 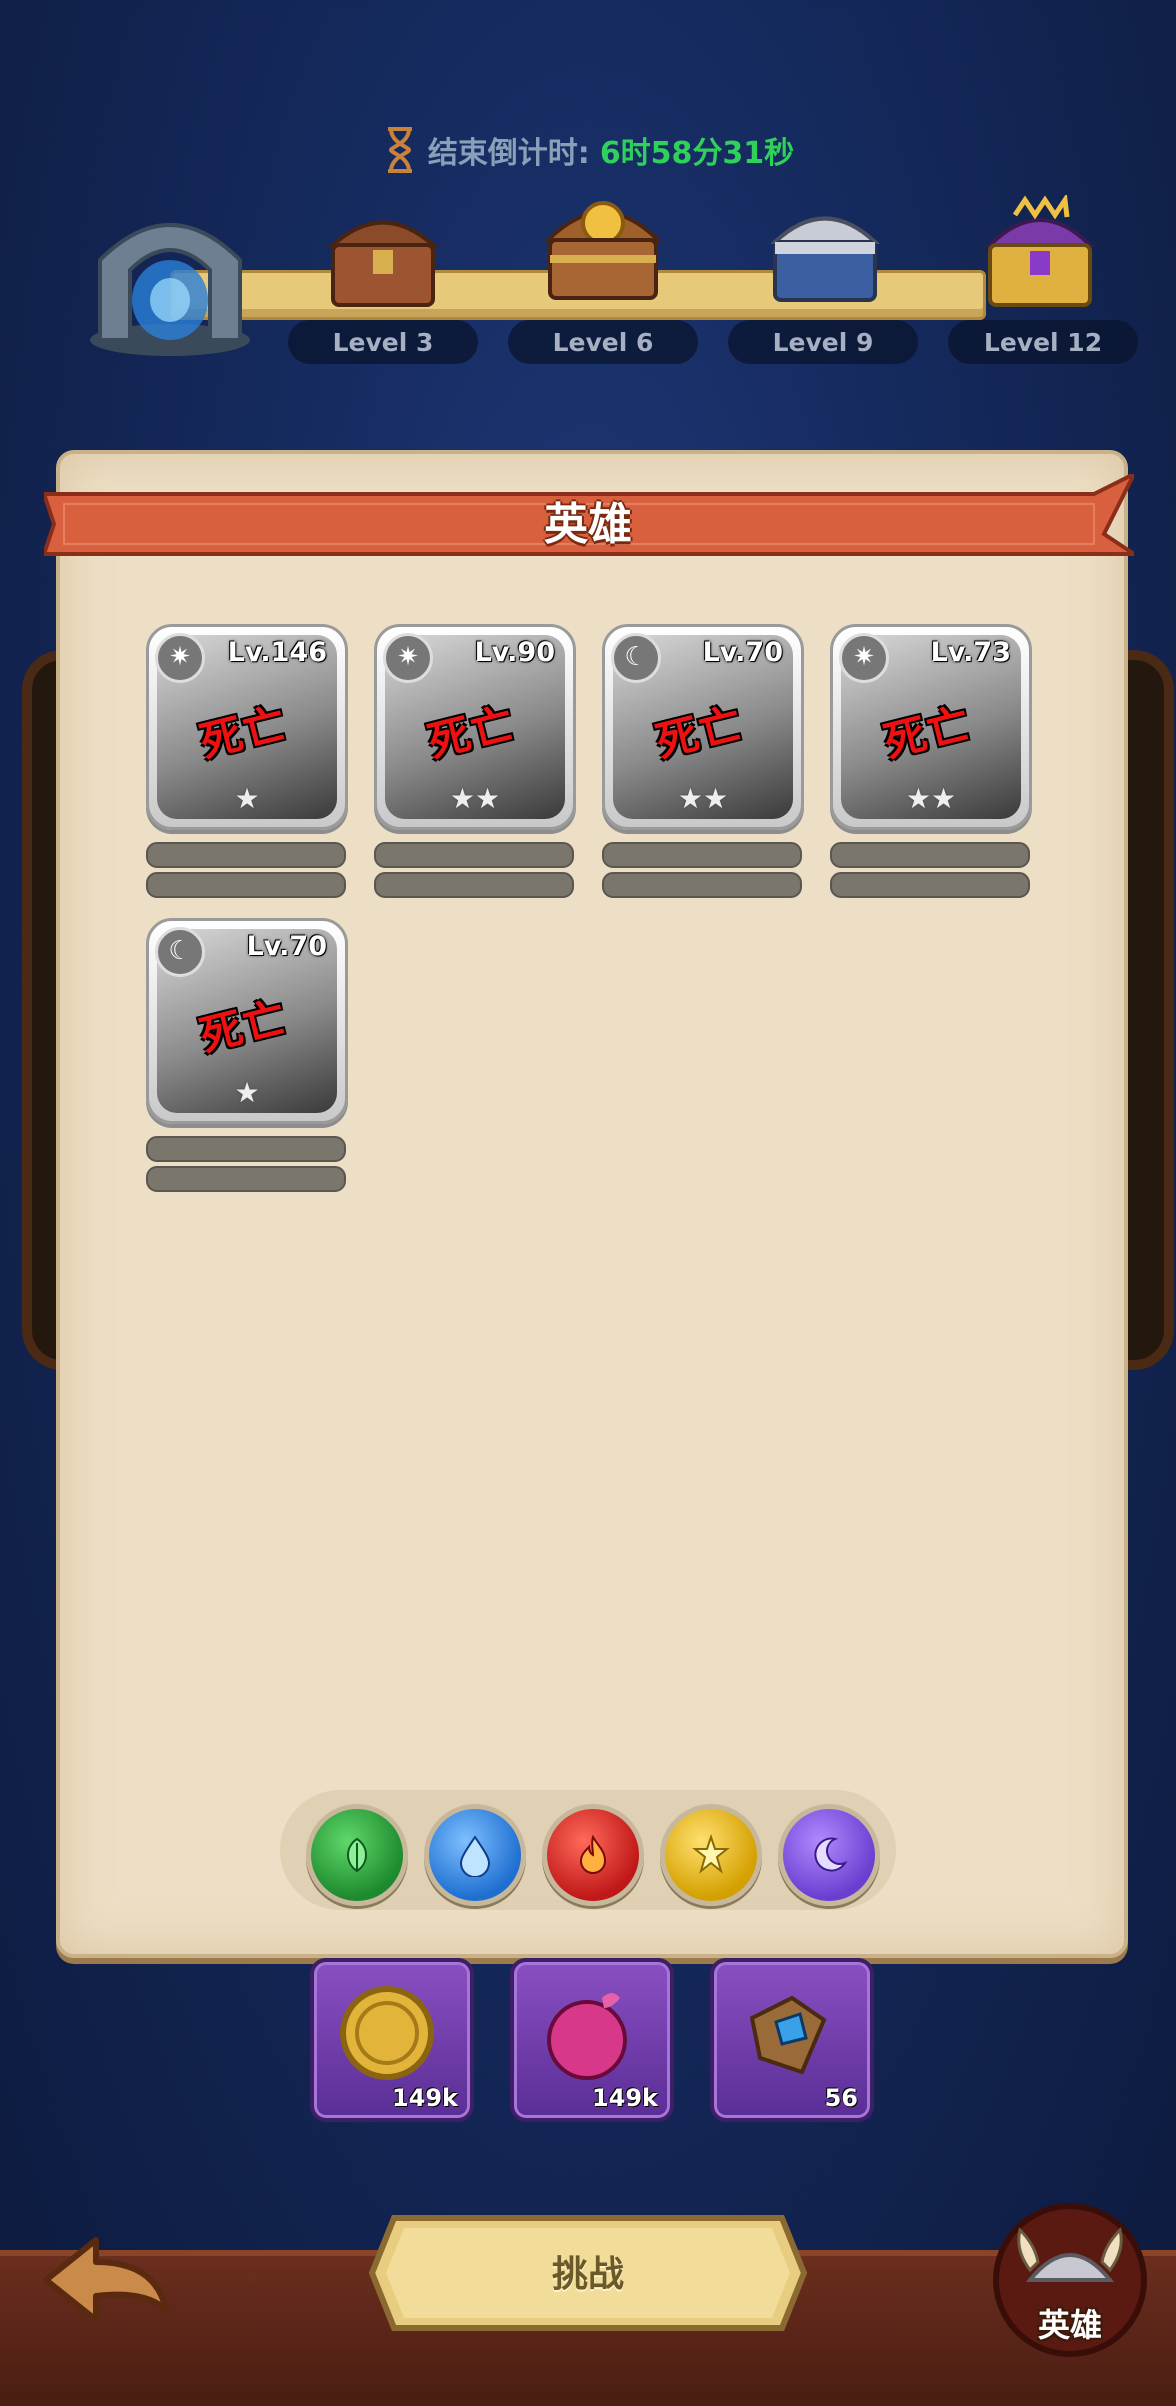 What do you see at coordinates (587, 2036) in the screenshot?
I see `pink-potion-icon` at bounding box center [587, 2036].